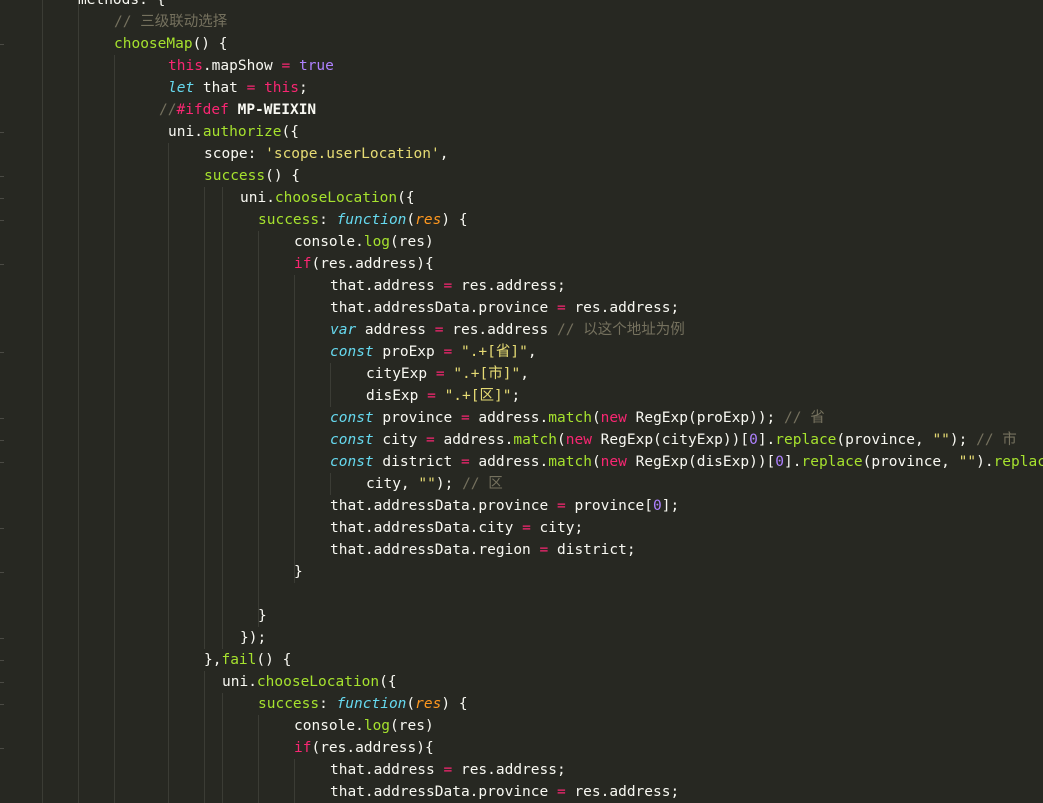 This screenshot has height=803, width=1043. Describe the element at coordinates (570, 462) in the screenshot. I see `code-token: match` at that location.